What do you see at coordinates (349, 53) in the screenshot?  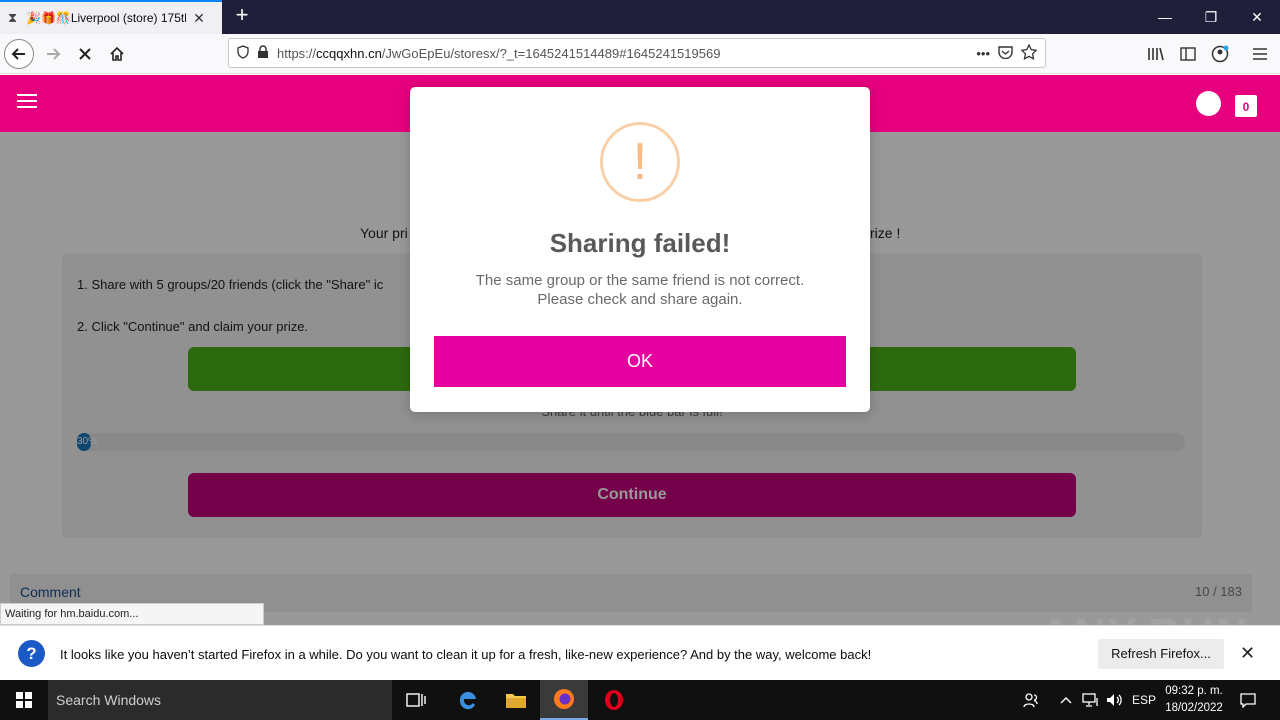 I see `url-domain: ccqqxhn.cn` at bounding box center [349, 53].